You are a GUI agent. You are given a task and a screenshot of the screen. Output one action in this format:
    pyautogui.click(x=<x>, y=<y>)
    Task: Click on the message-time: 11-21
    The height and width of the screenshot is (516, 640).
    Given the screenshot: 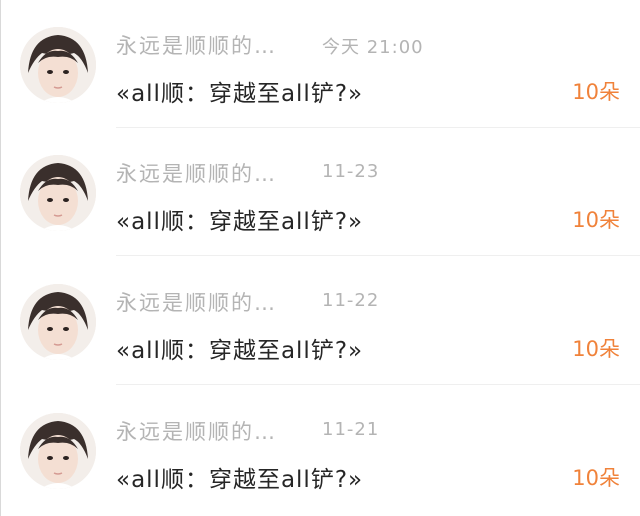 What is the action you would take?
    pyautogui.click(x=351, y=429)
    